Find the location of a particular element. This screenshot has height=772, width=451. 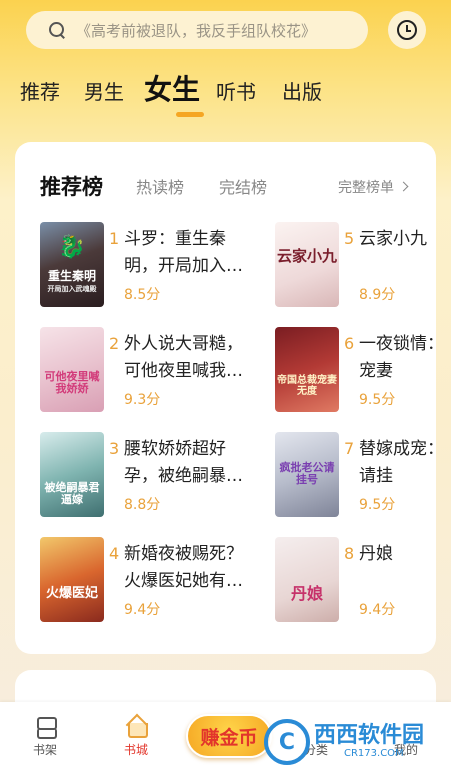

search-placeholder: 《高考前被退队，我反手组队校花》 is located at coordinates (196, 30).